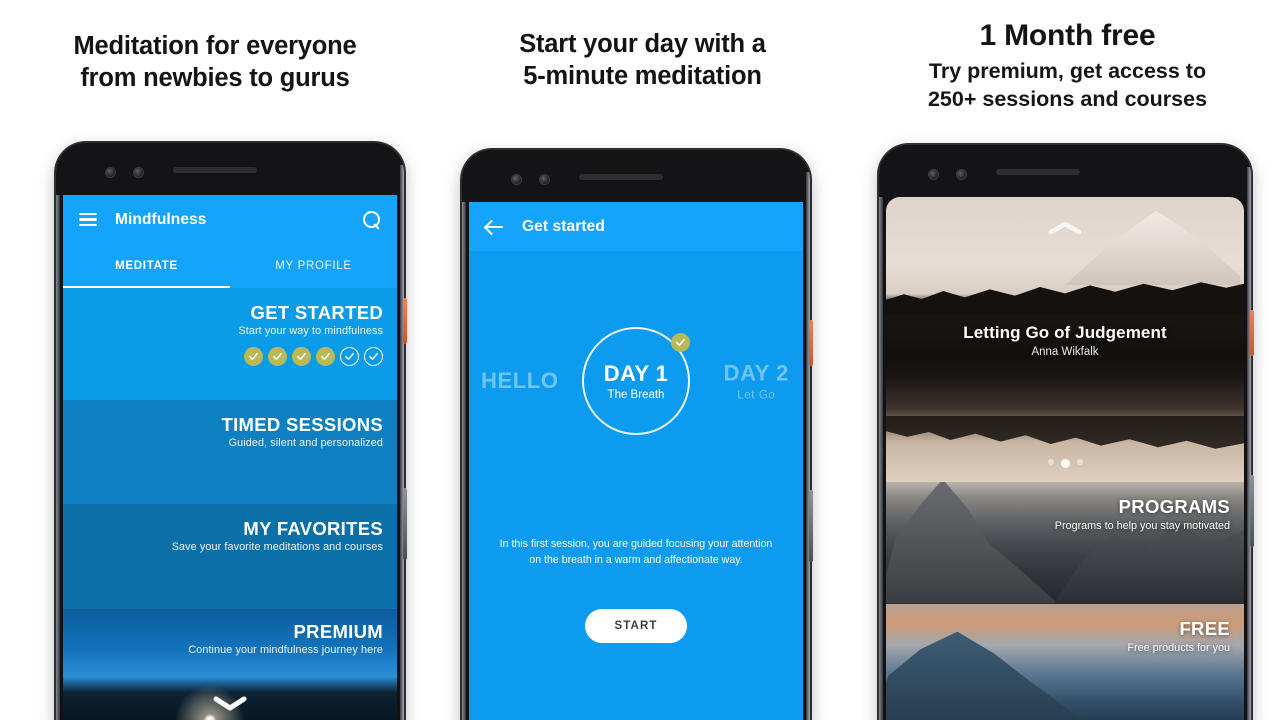 Image resolution: width=1280 pixels, height=720 pixels. What do you see at coordinates (215, 77) in the screenshot?
I see `panel-1-heading-line-2: from newbies to gurus` at bounding box center [215, 77].